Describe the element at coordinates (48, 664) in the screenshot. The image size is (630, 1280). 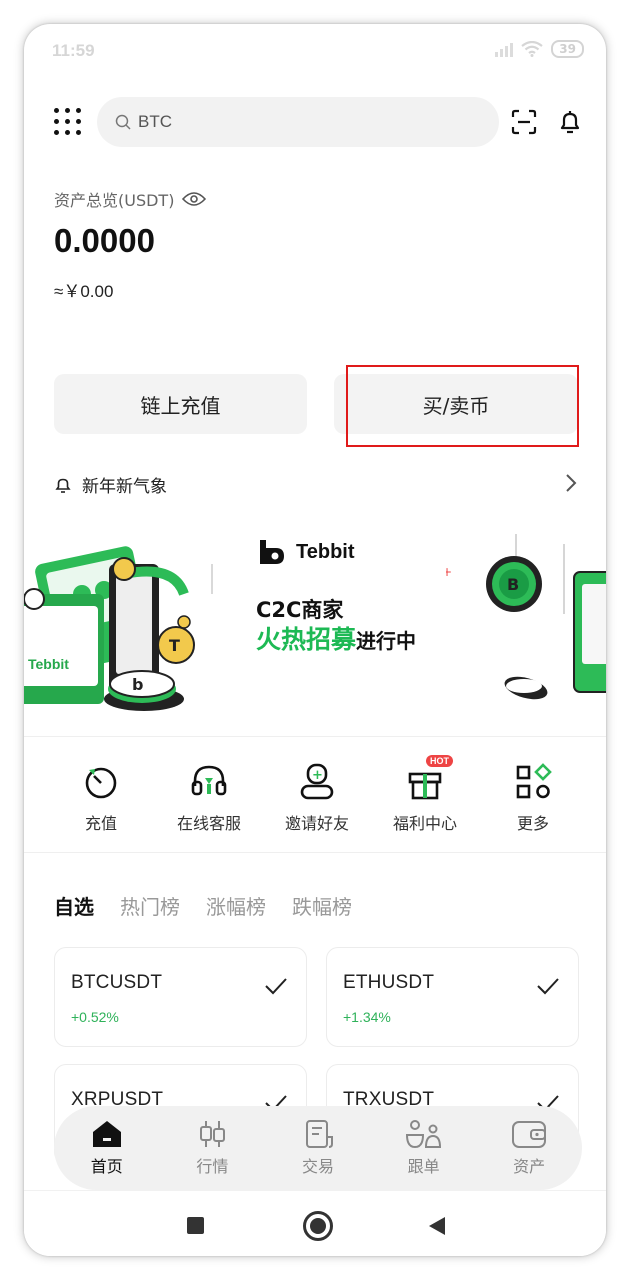
I see `svg-text: Tebbit` at that location.